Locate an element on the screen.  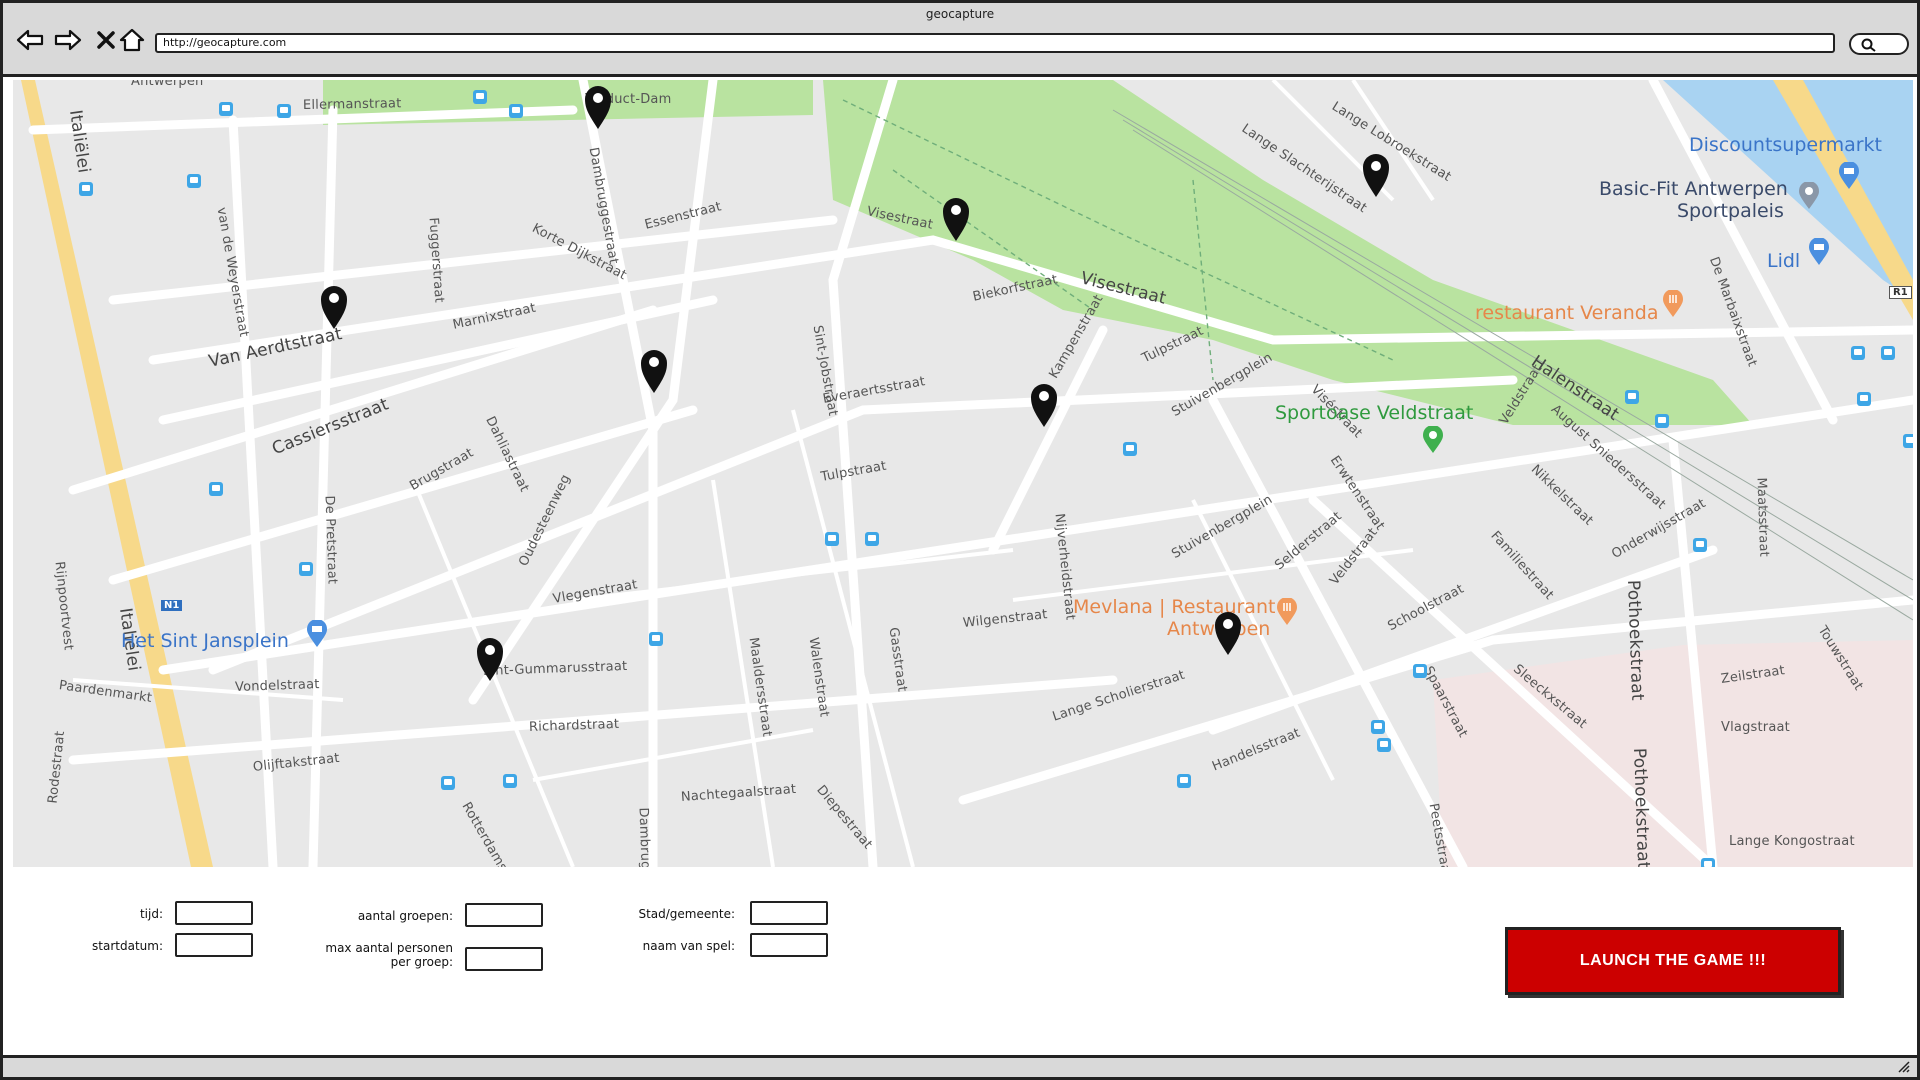
max-personen-label: max aantal personen is located at coordinates (389, 948).